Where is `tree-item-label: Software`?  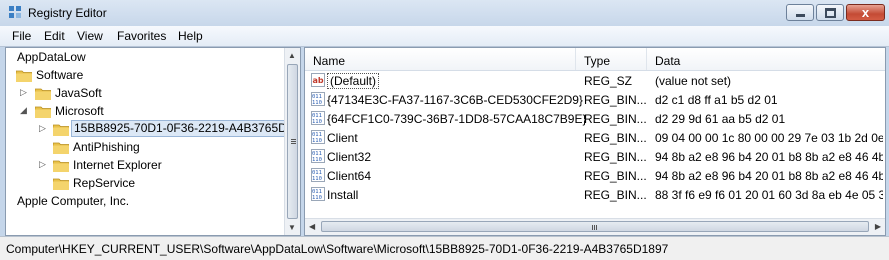 tree-item-label: Software is located at coordinates (60, 75).